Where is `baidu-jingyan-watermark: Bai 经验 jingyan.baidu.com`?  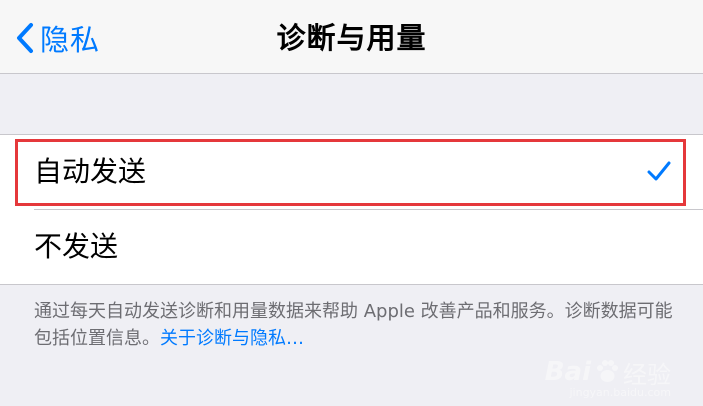
baidu-jingyan-watermark: Bai 经验 jingyan.baidu.com is located at coordinates (608, 372).